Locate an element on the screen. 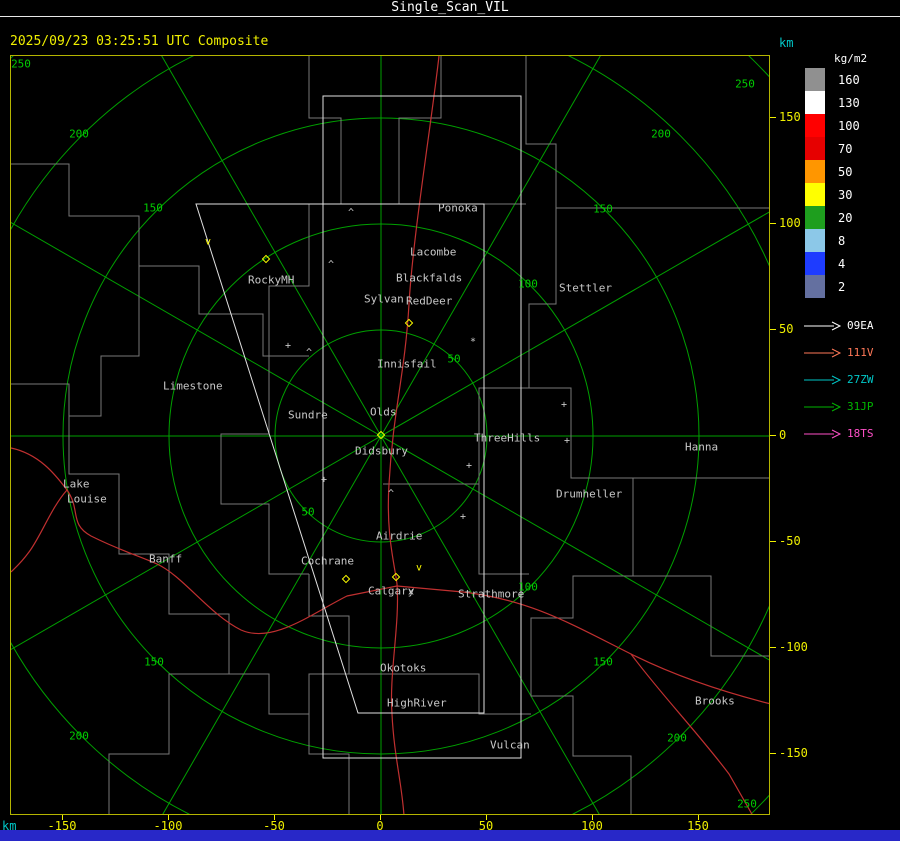 The height and width of the screenshot is (841, 900). town-label: ThreeHills is located at coordinates (507, 438).